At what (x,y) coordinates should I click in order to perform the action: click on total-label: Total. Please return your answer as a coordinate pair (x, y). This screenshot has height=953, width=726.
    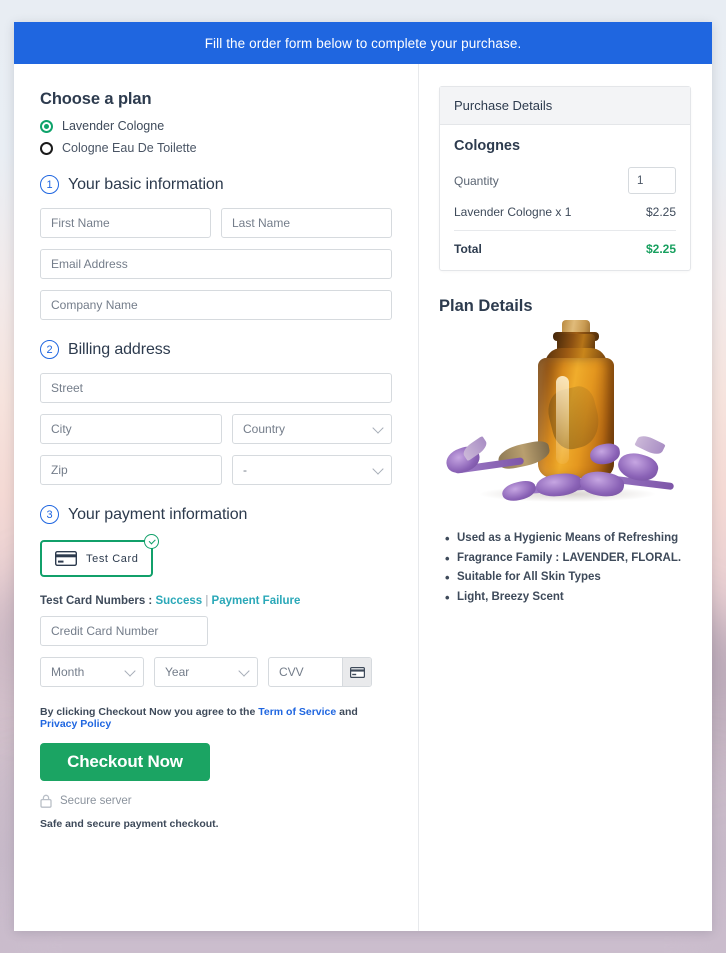
    Looking at the image, I should click on (468, 249).